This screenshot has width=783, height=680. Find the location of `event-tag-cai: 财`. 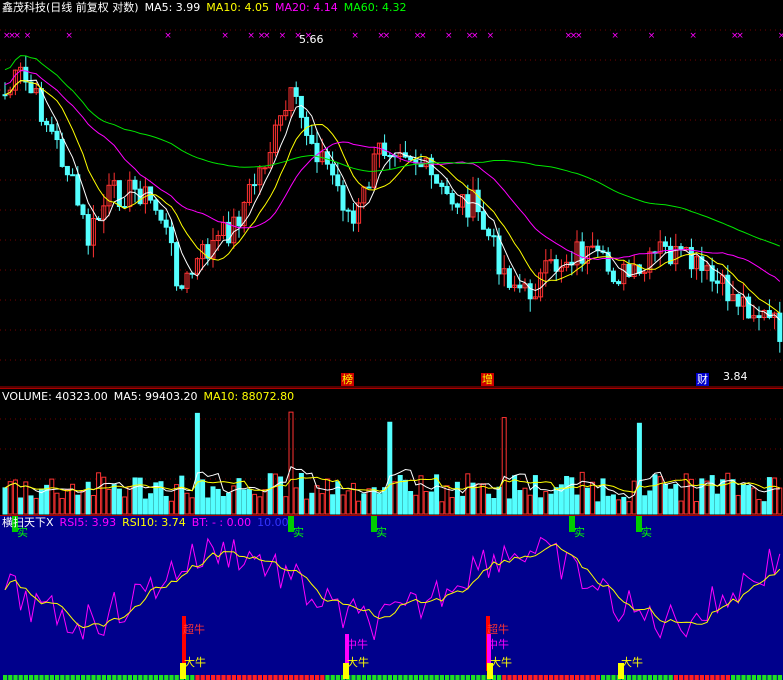

event-tag-cai: 财 is located at coordinates (702, 379).